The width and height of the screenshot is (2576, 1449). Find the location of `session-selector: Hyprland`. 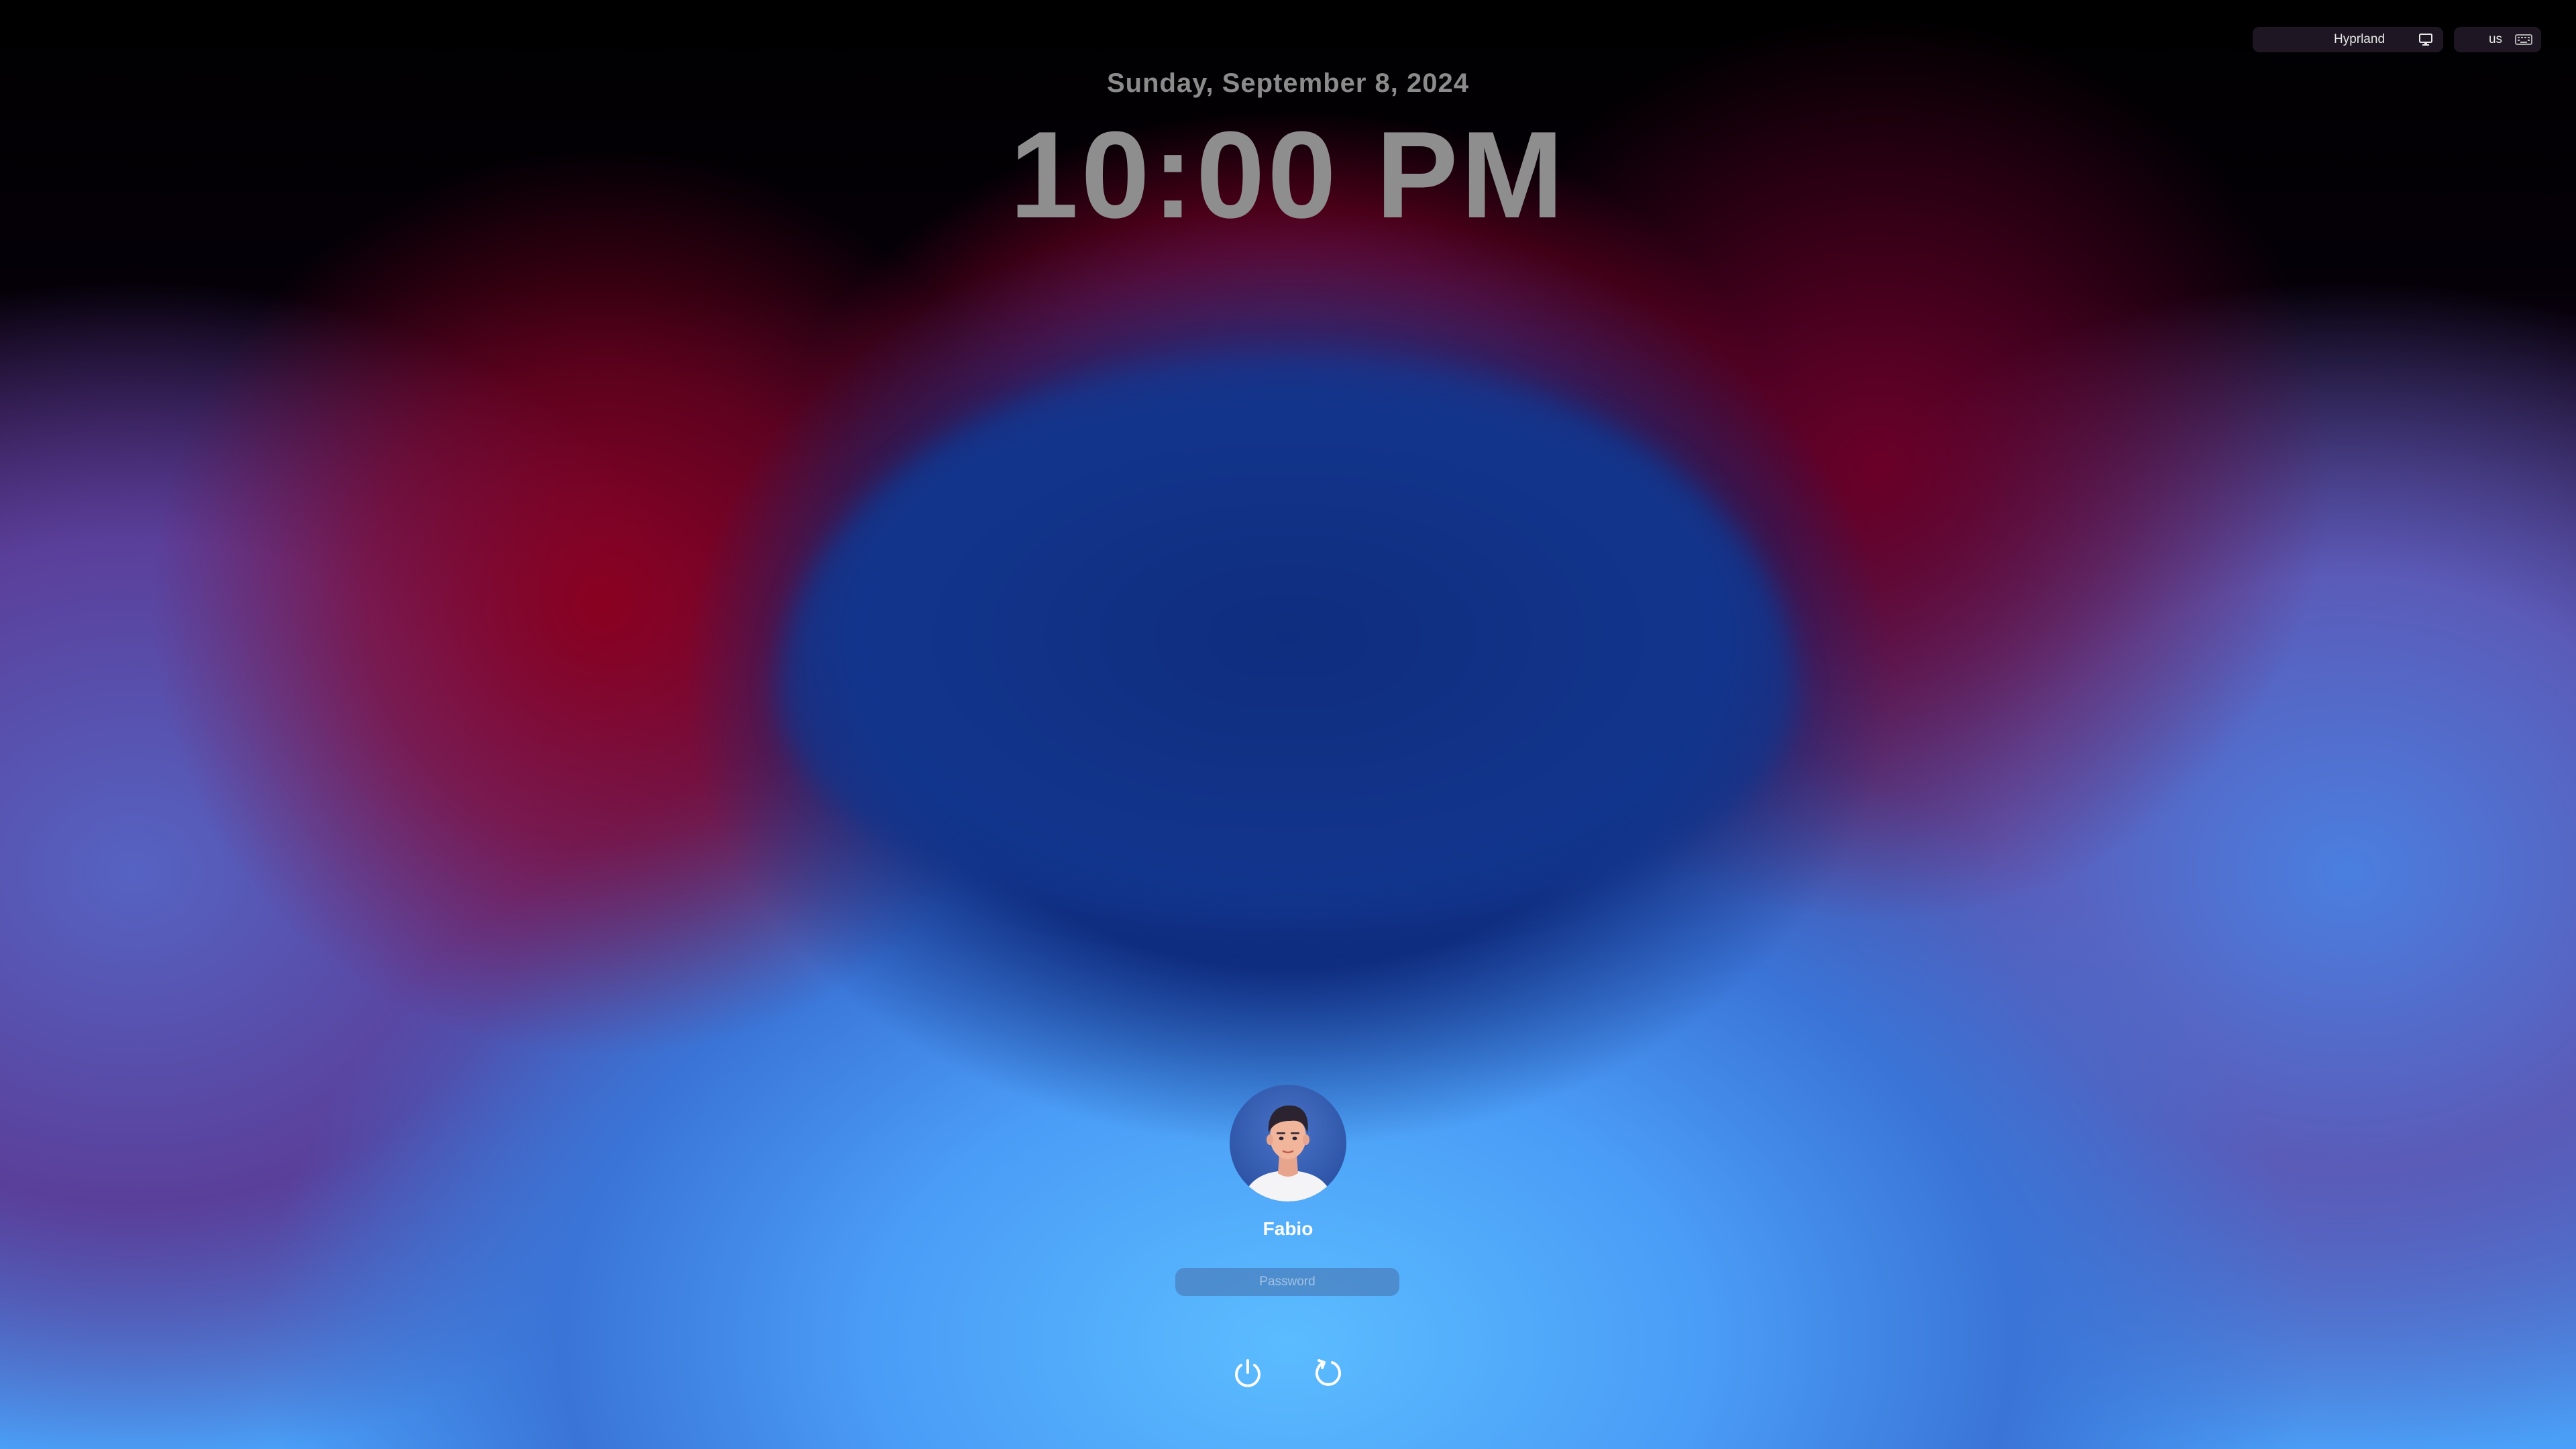

session-selector: Hyprland is located at coordinates (2348, 39).